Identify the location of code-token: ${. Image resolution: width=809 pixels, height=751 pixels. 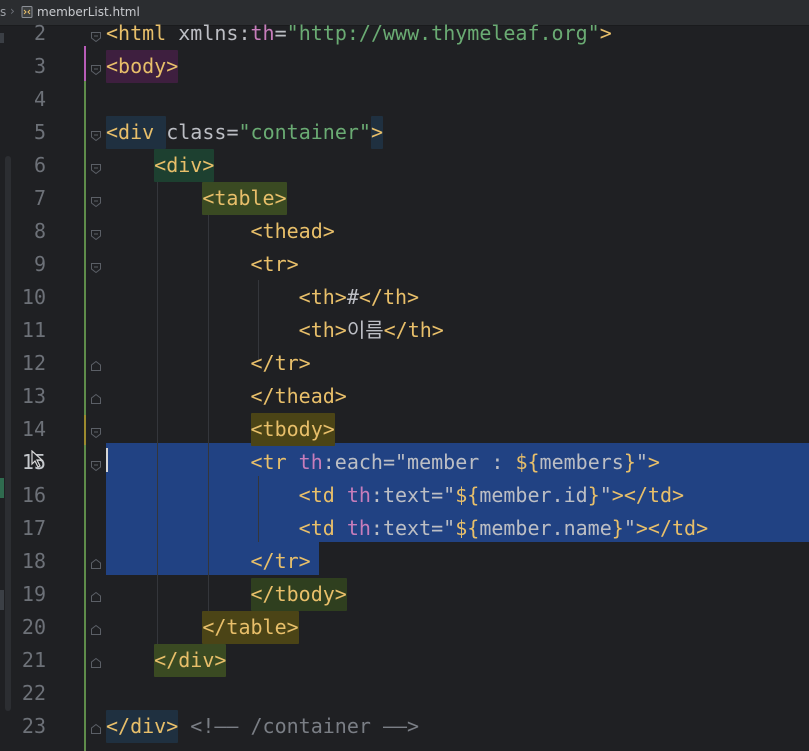
(527, 462).